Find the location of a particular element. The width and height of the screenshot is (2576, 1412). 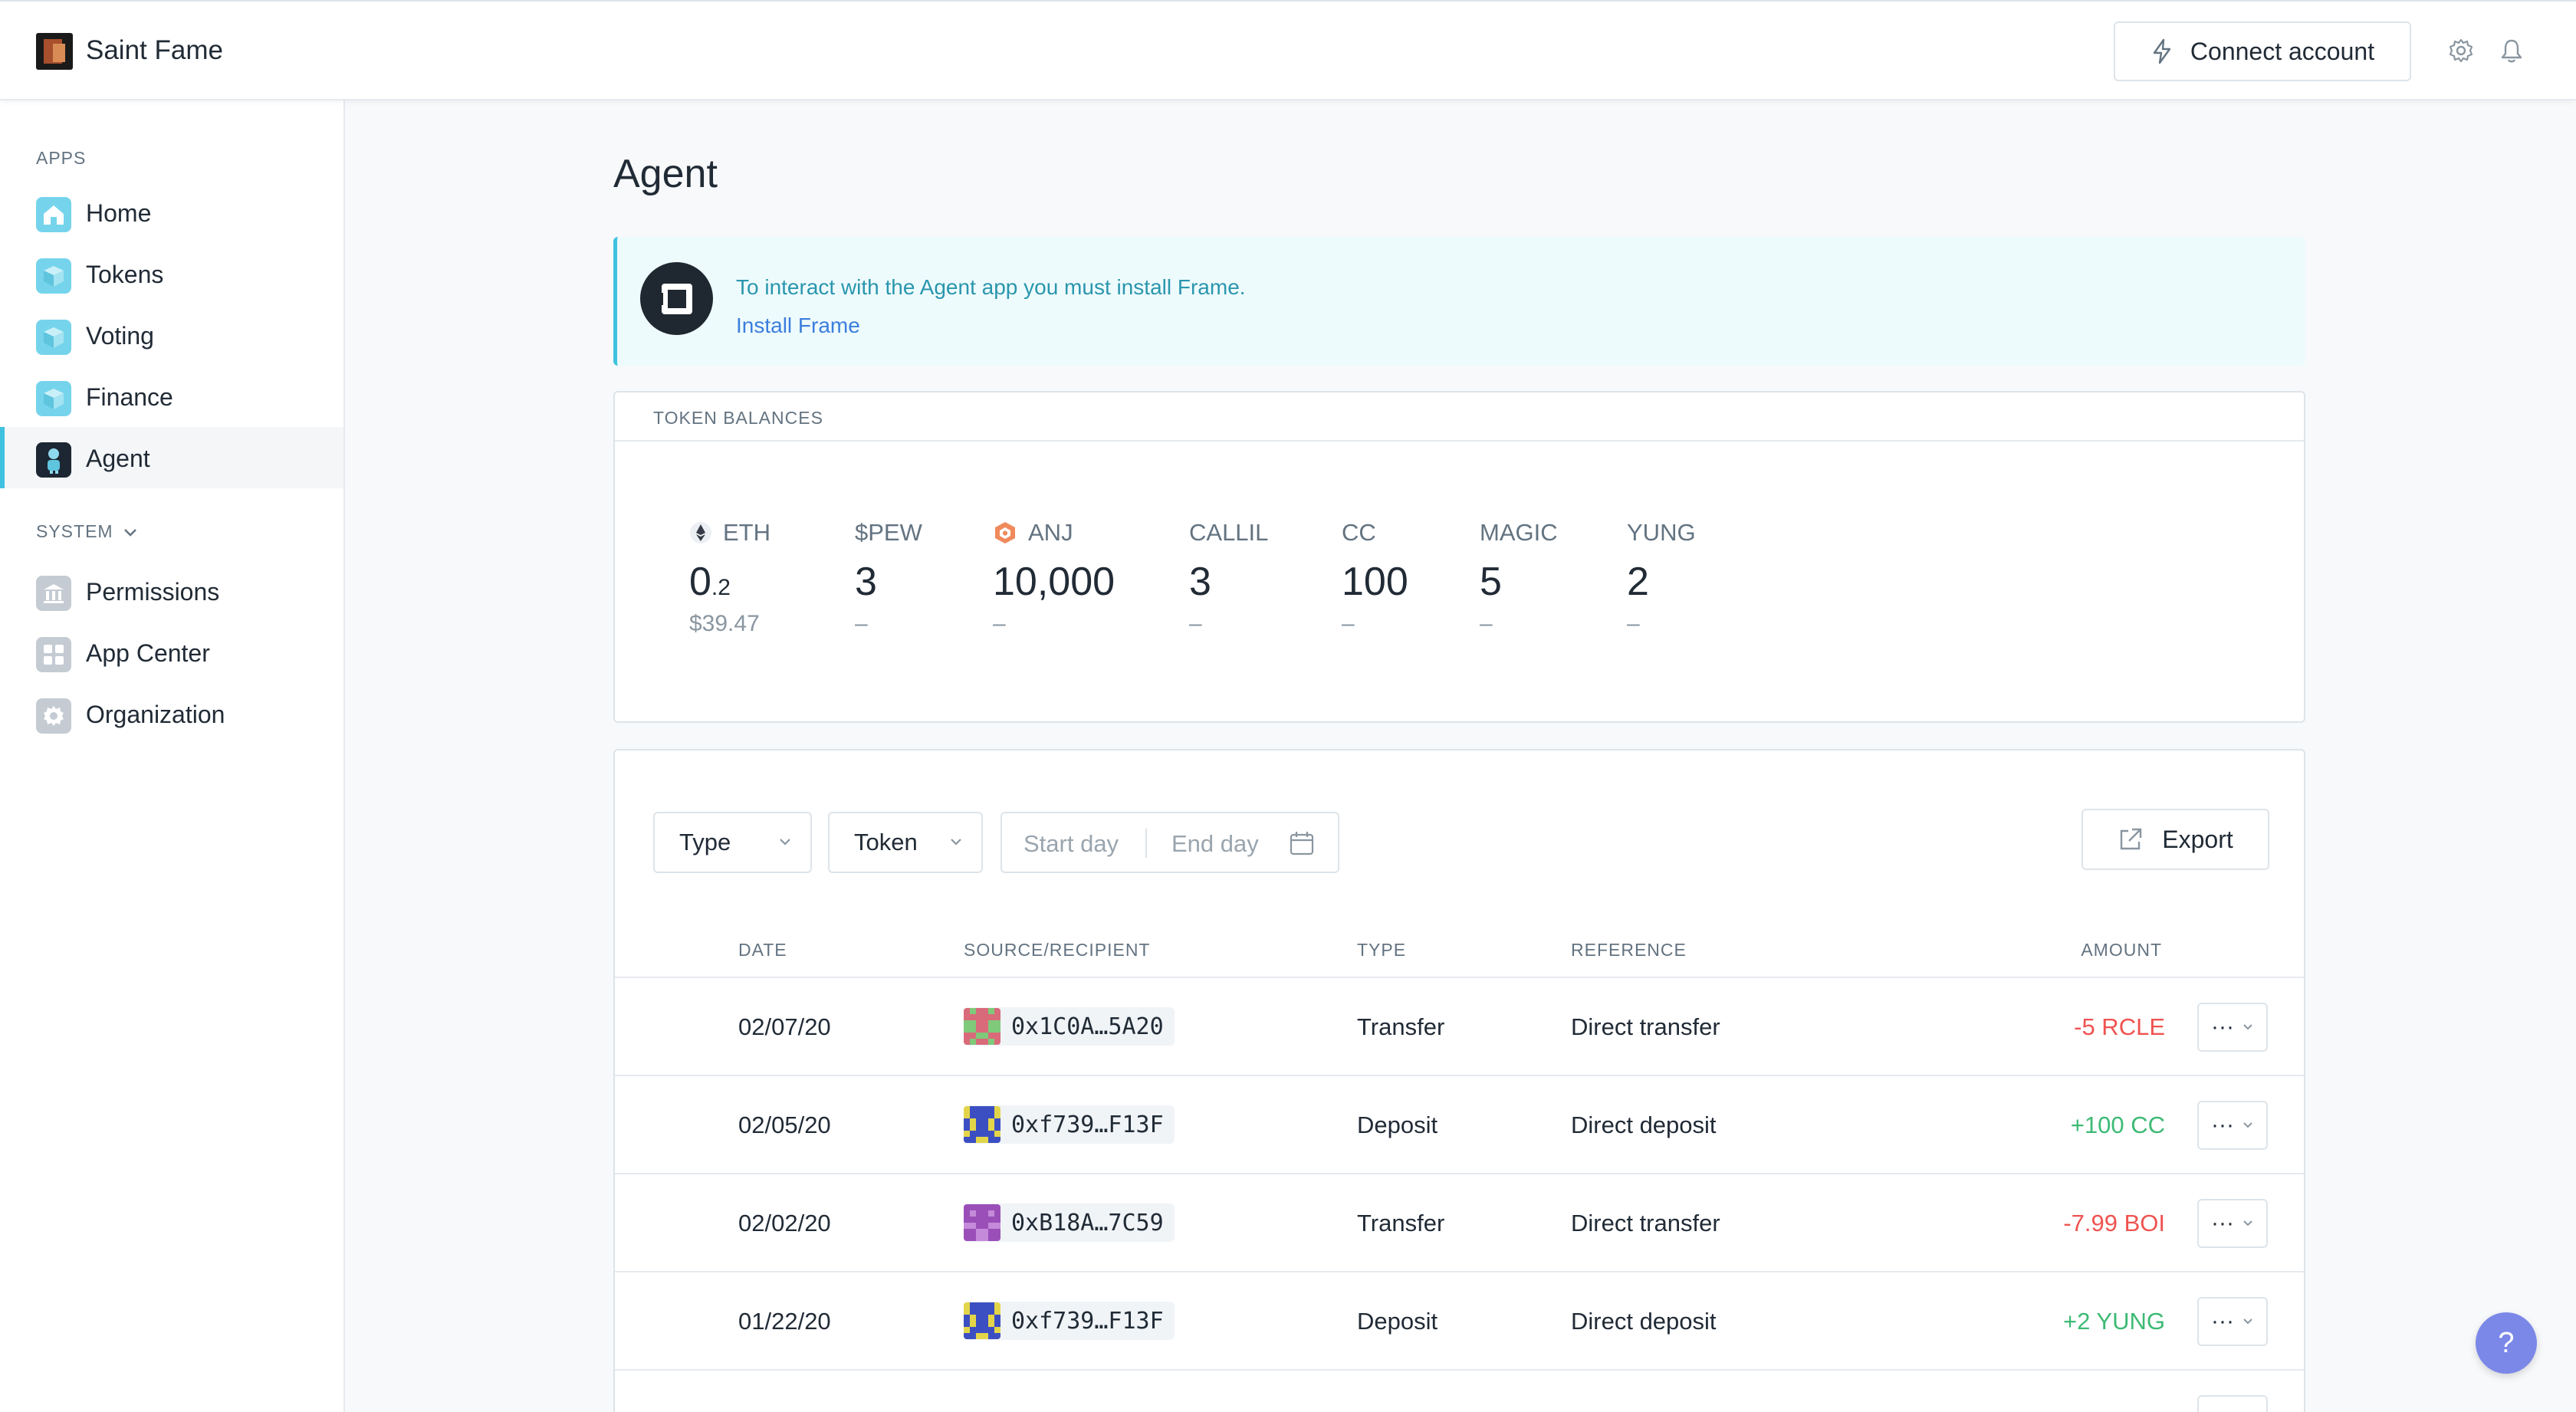

token-symbol: CC is located at coordinates (1359, 532).